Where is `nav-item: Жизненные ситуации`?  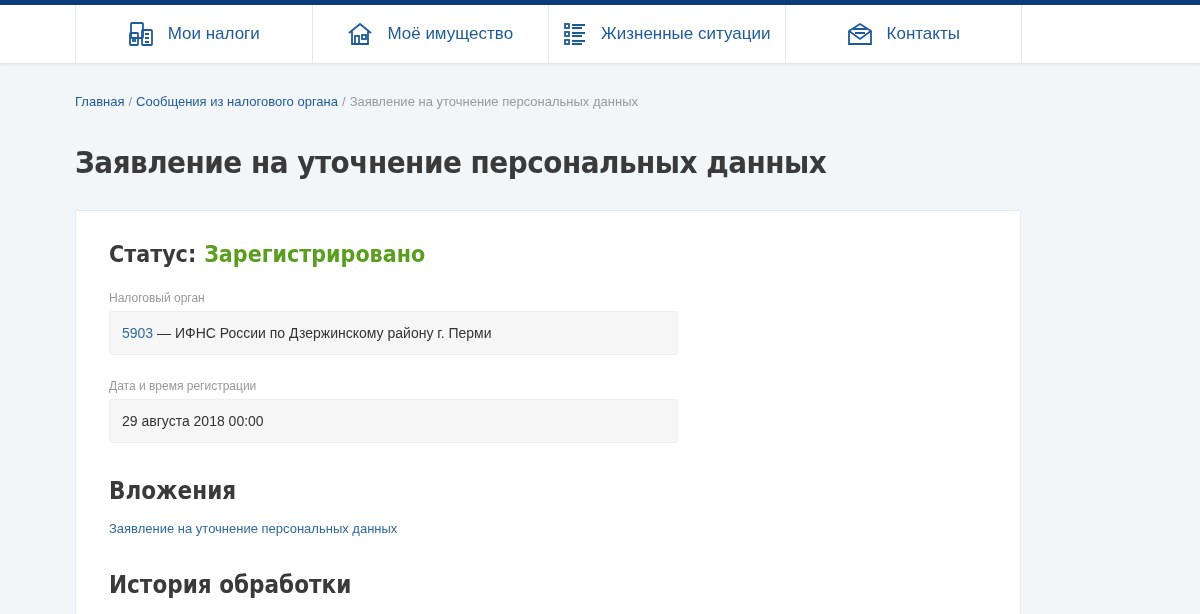
nav-item: Жизненные ситуации is located at coordinates (667, 34).